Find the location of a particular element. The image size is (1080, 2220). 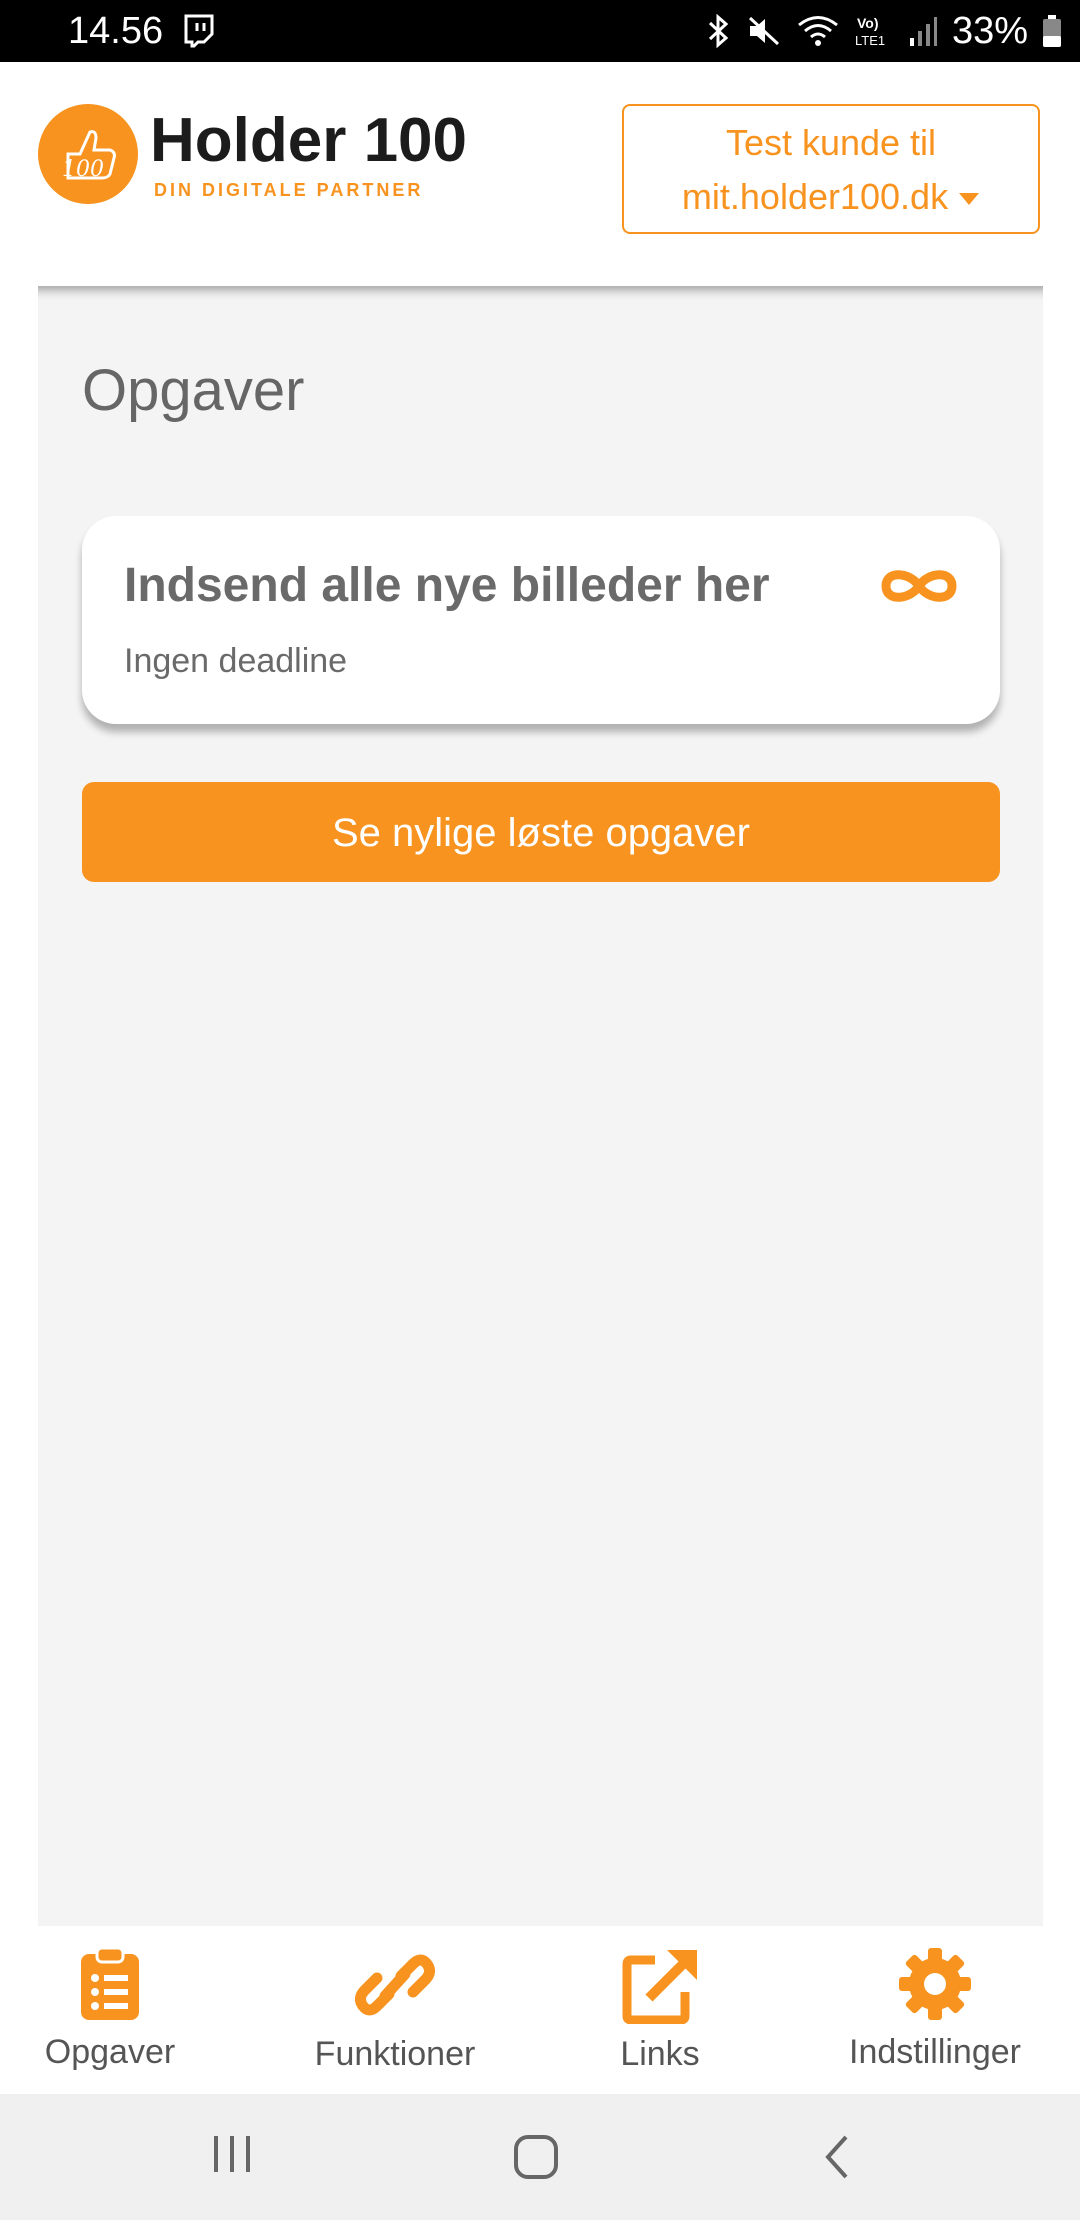

nav-item-links: Links is located at coordinates (660, 2010).